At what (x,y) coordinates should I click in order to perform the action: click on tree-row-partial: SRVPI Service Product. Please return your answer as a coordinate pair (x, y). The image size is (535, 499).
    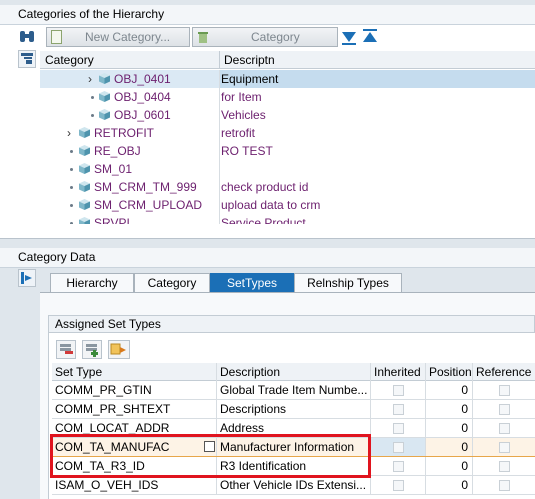
    Looking at the image, I should click on (287, 219).